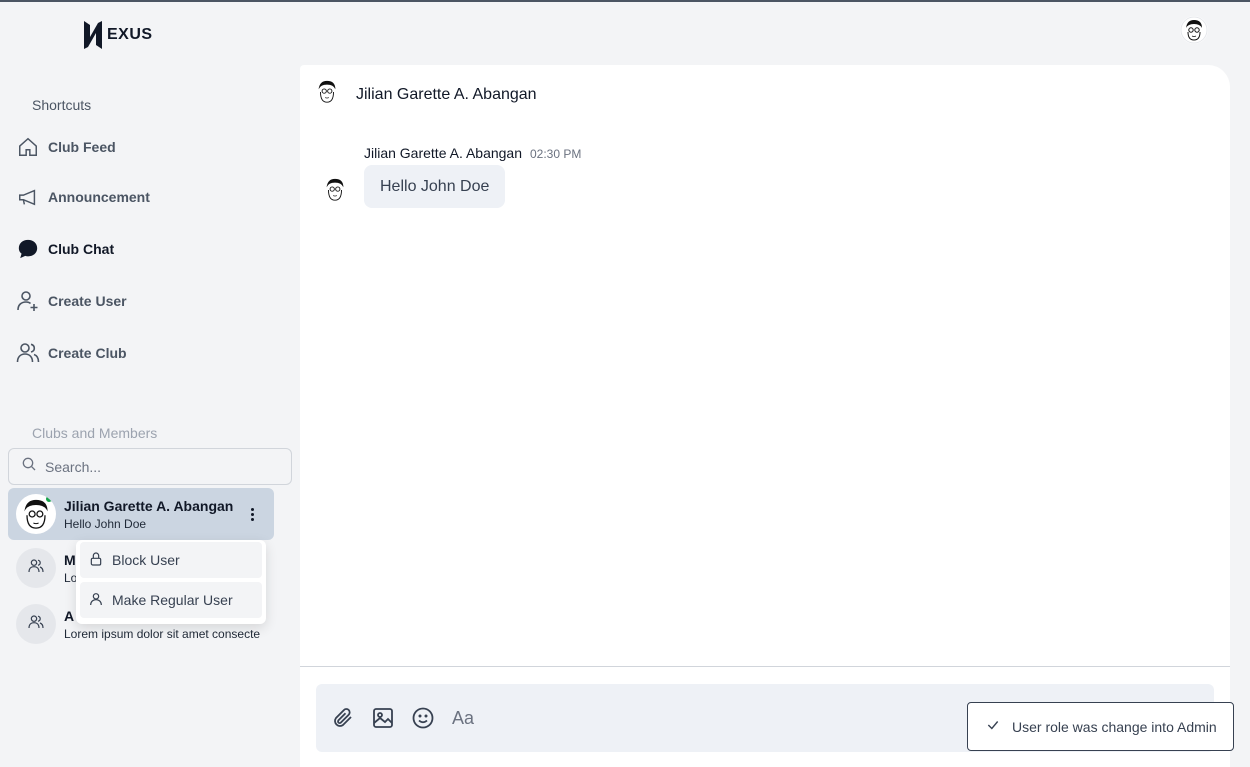  I want to click on image-icon, so click(383, 718).